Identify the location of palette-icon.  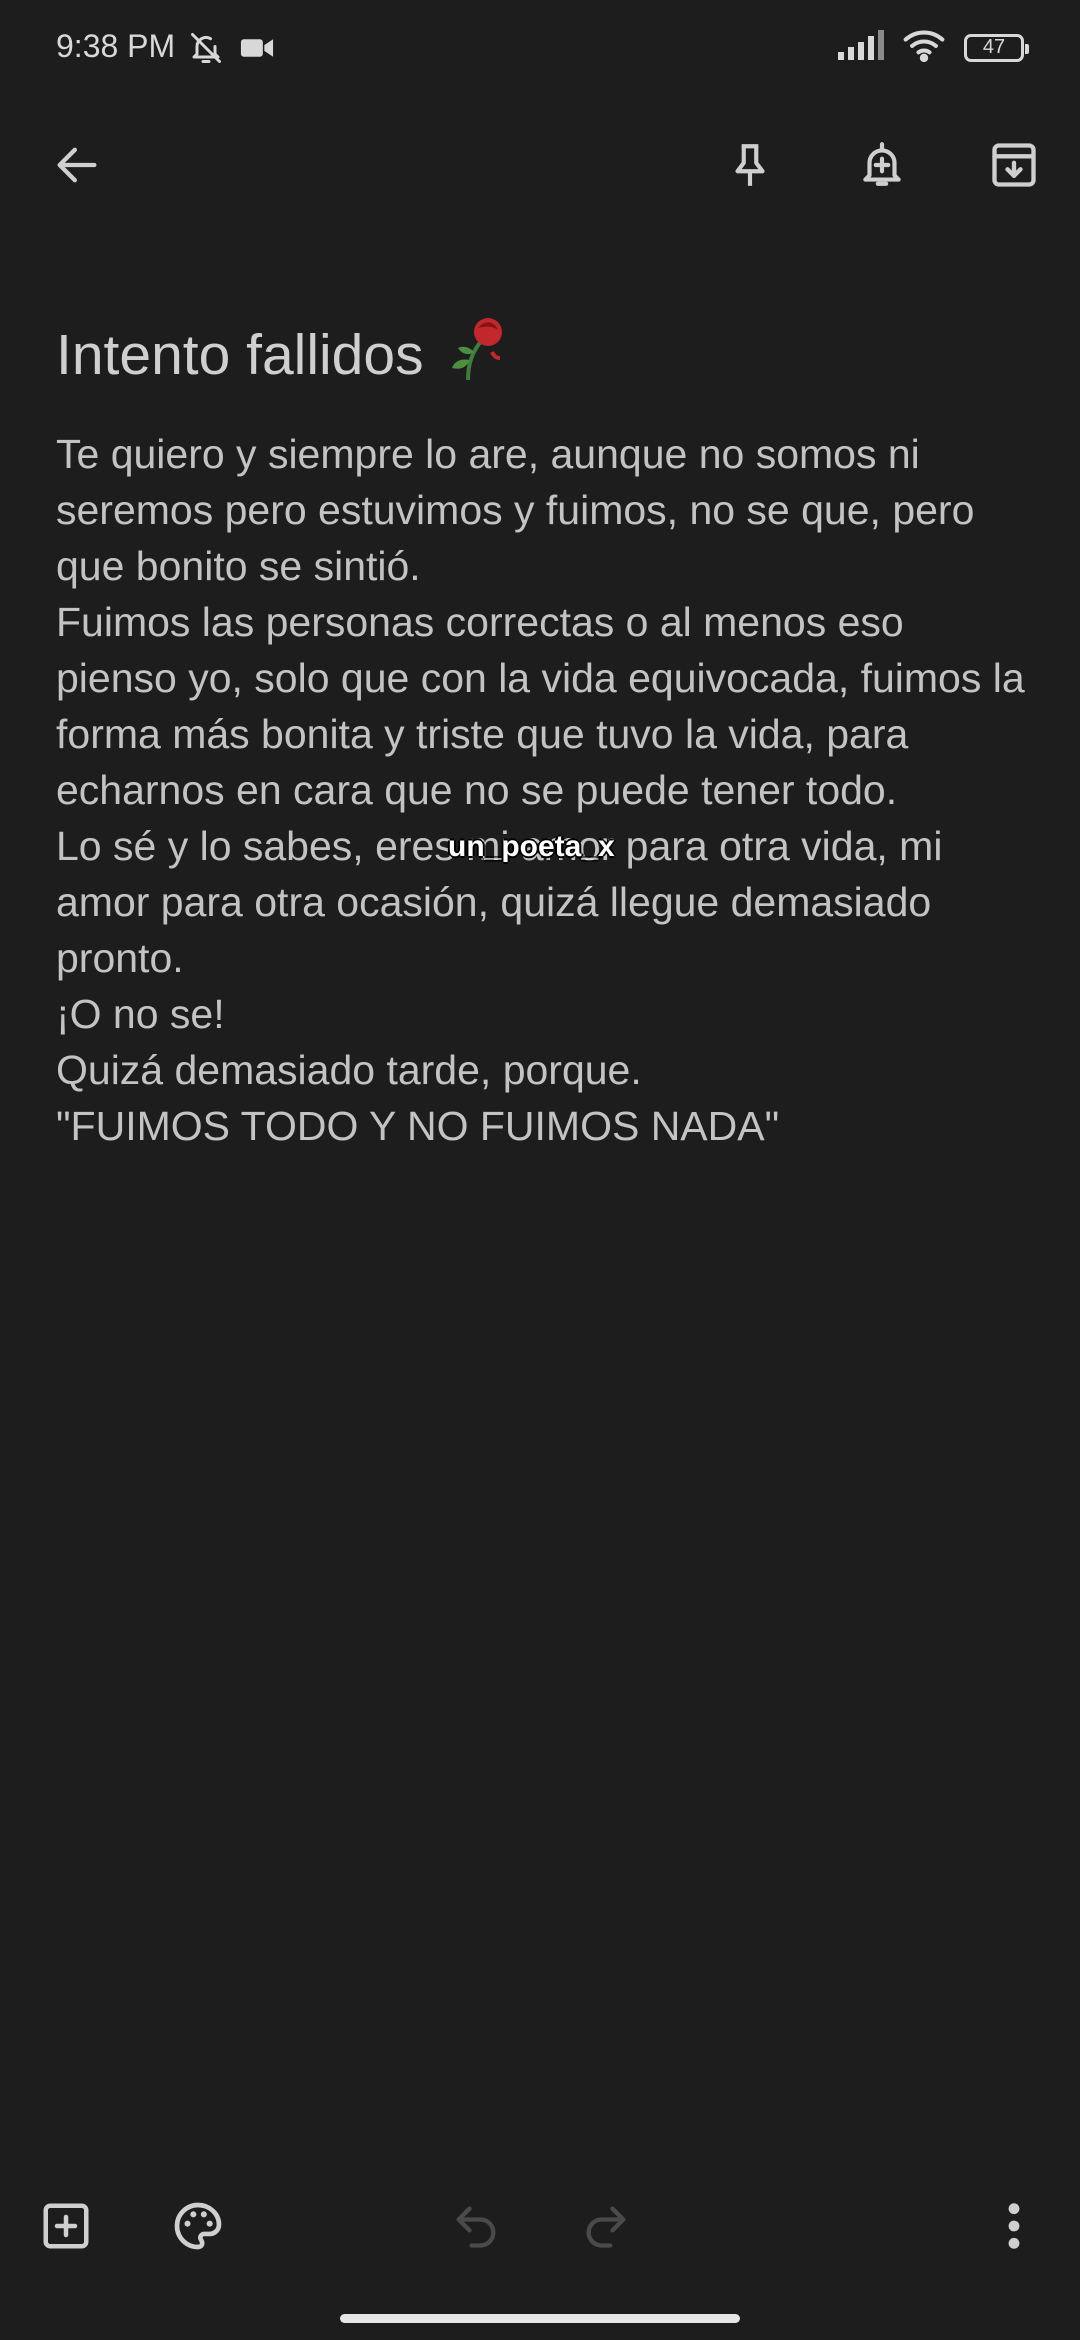
(198, 2228).